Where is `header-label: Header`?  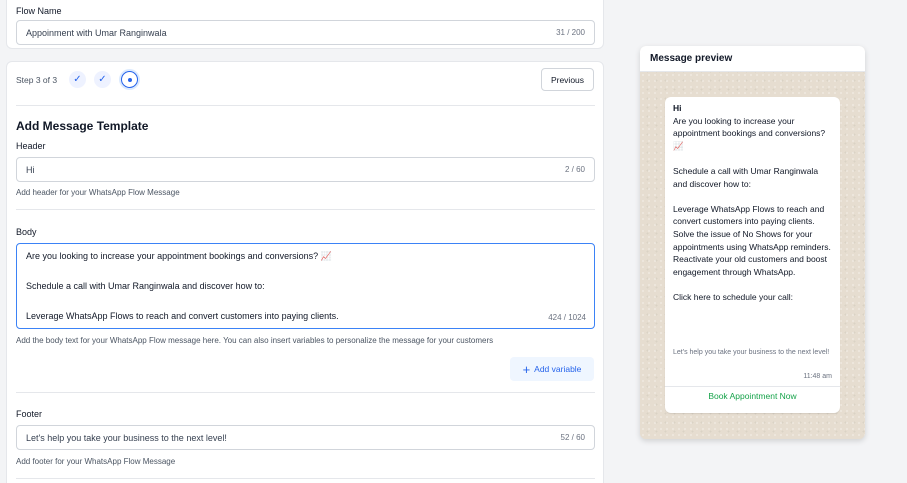 header-label: Header is located at coordinates (31, 146).